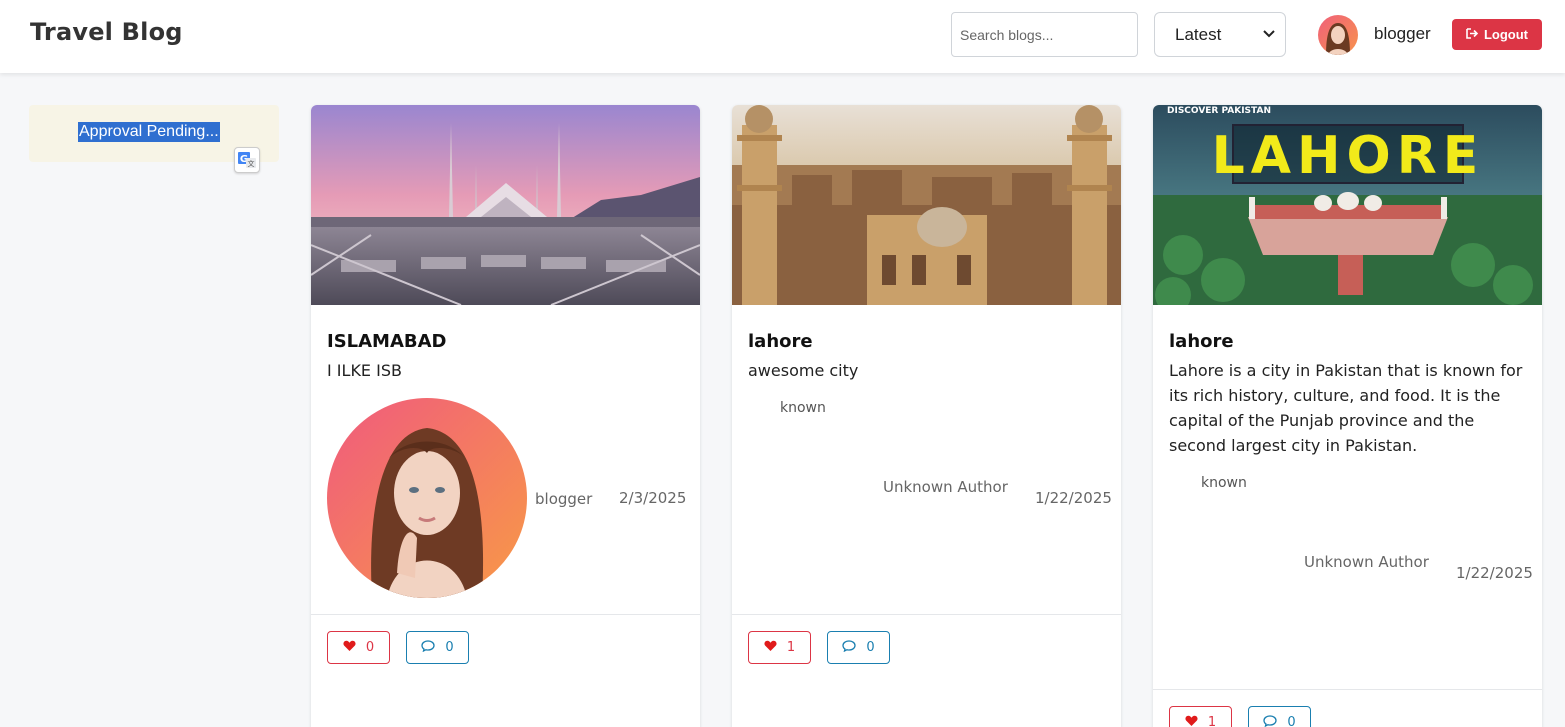  I want to click on blog-description: I ILKE ISB, so click(364, 370).